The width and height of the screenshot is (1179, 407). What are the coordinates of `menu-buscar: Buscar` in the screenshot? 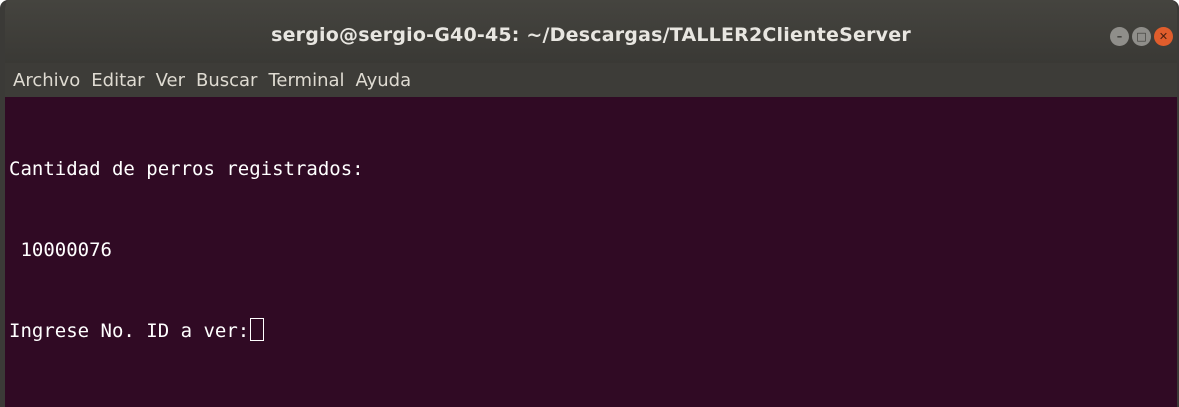 It's located at (226, 80).